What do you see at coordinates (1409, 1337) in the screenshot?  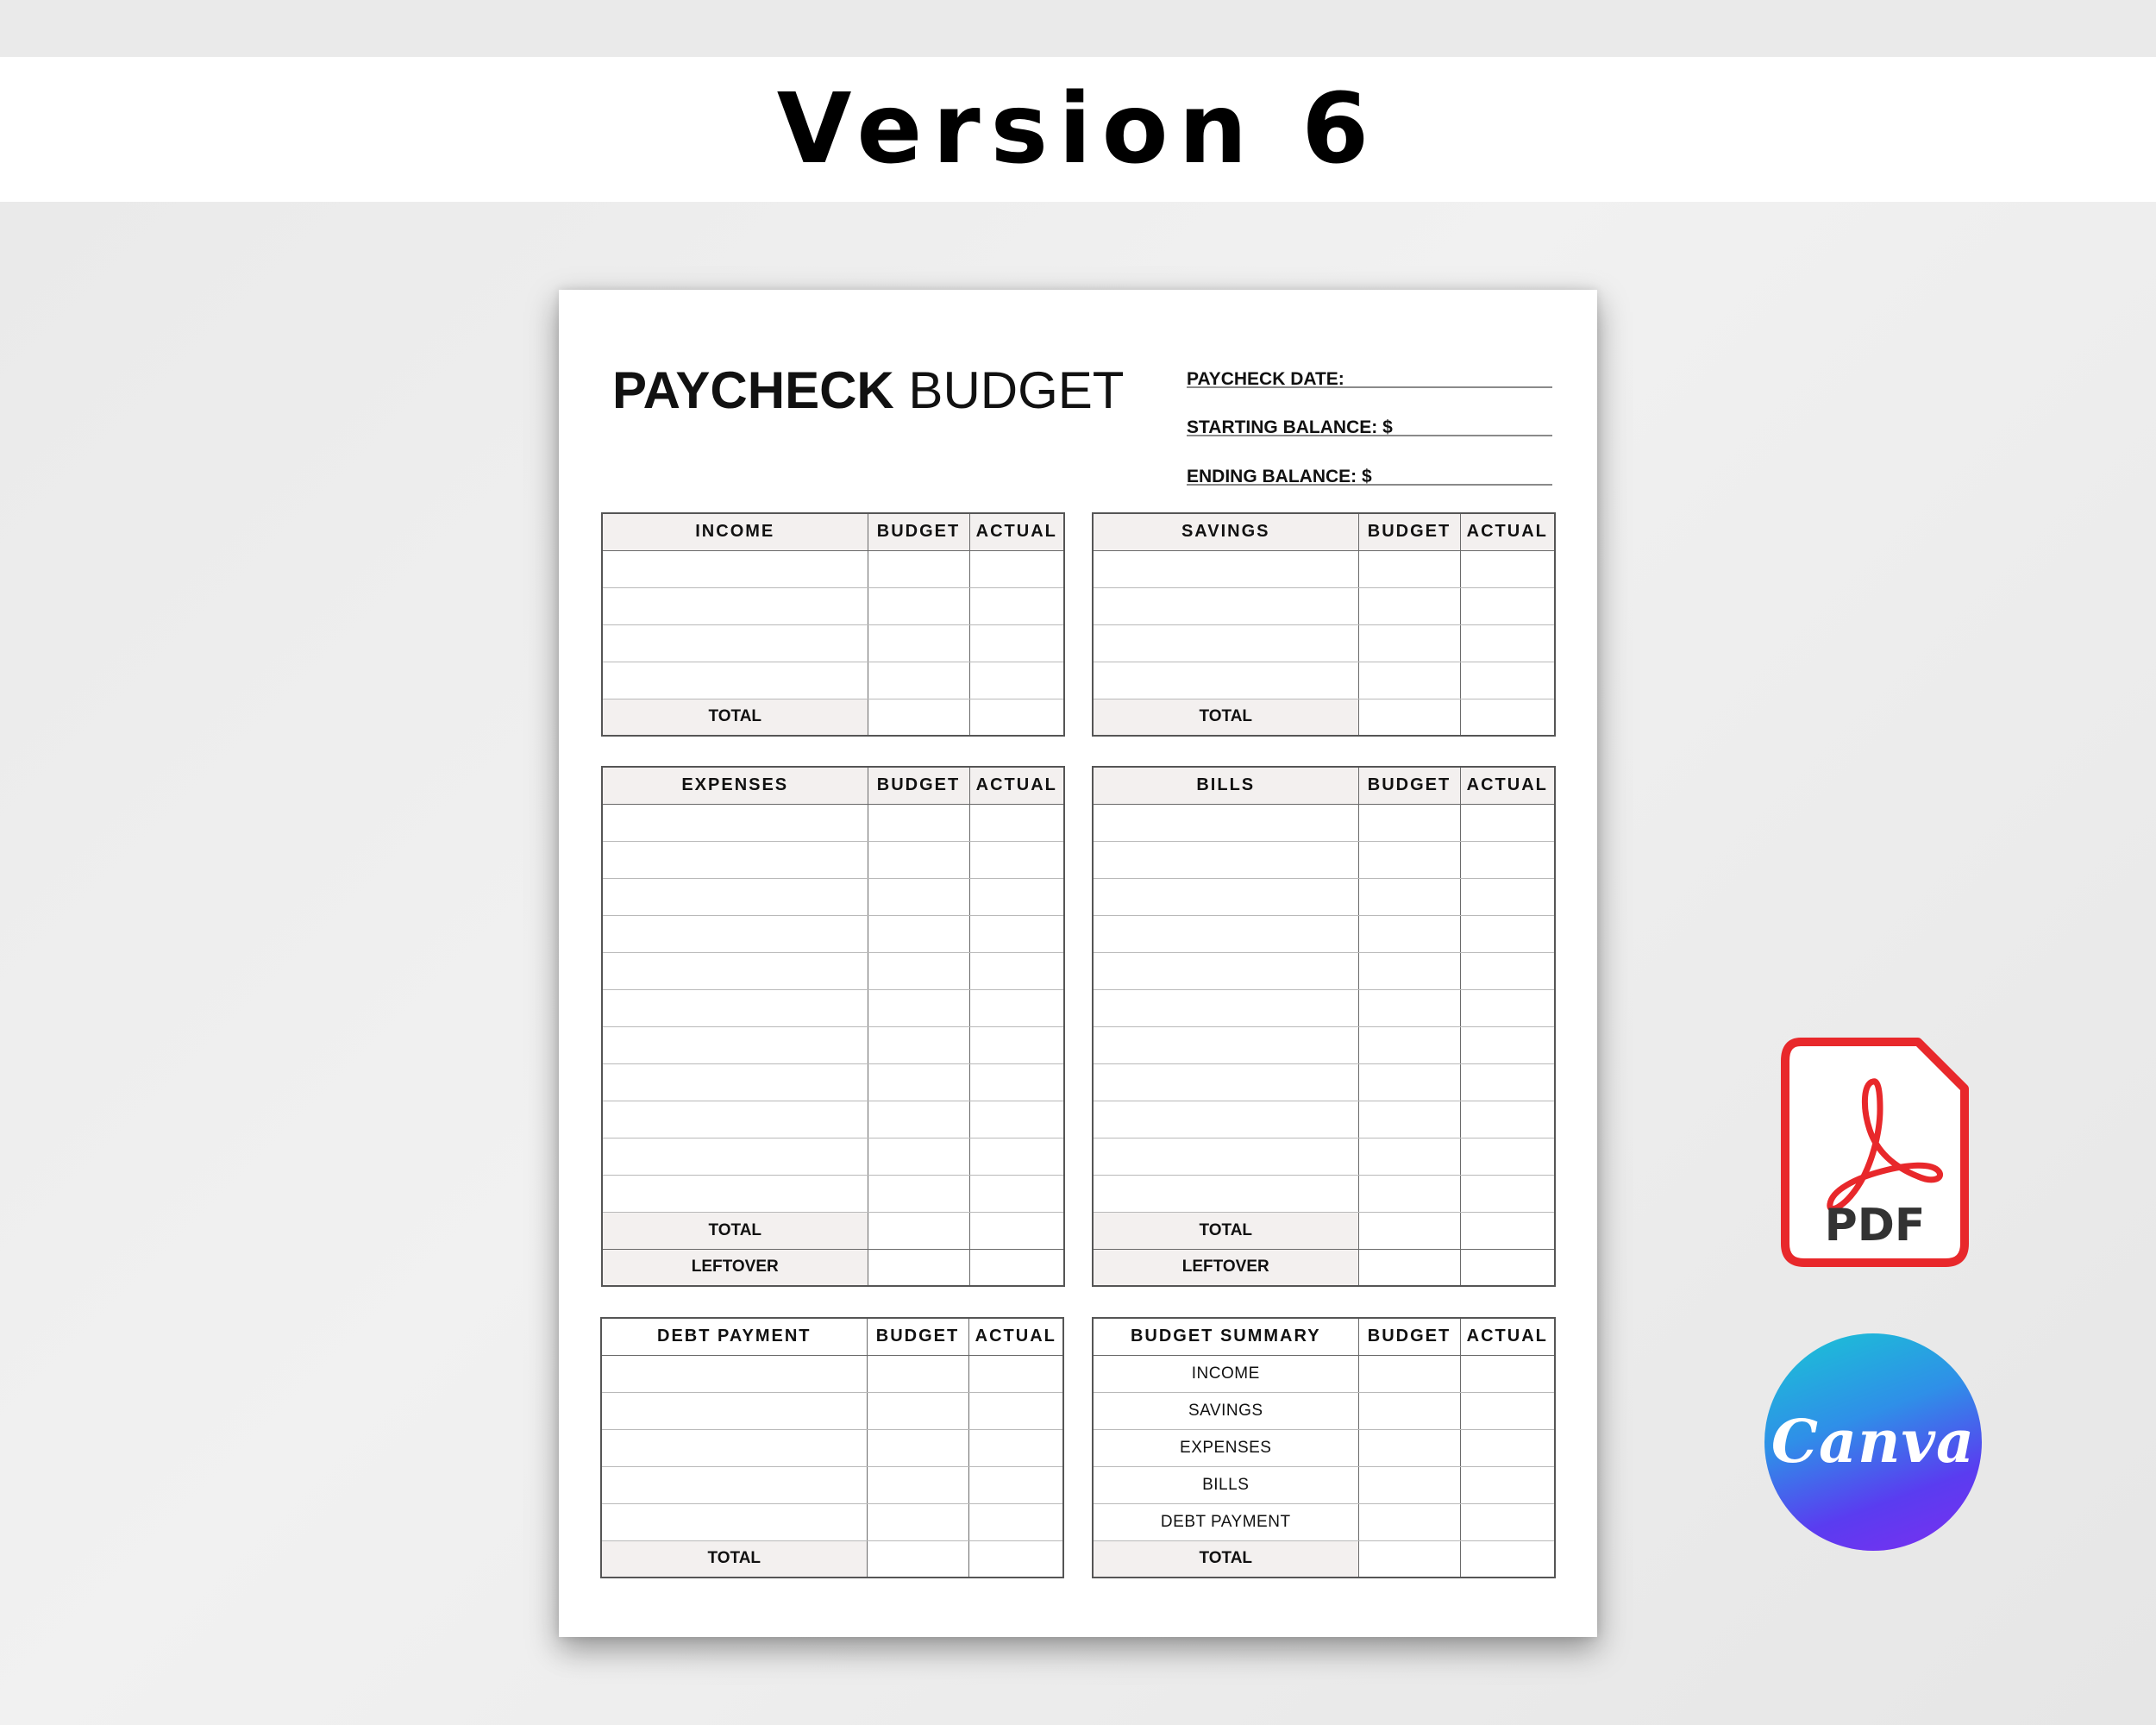 I see `summary-budget-header: BUDGET` at bounding box center [1409, 1337].